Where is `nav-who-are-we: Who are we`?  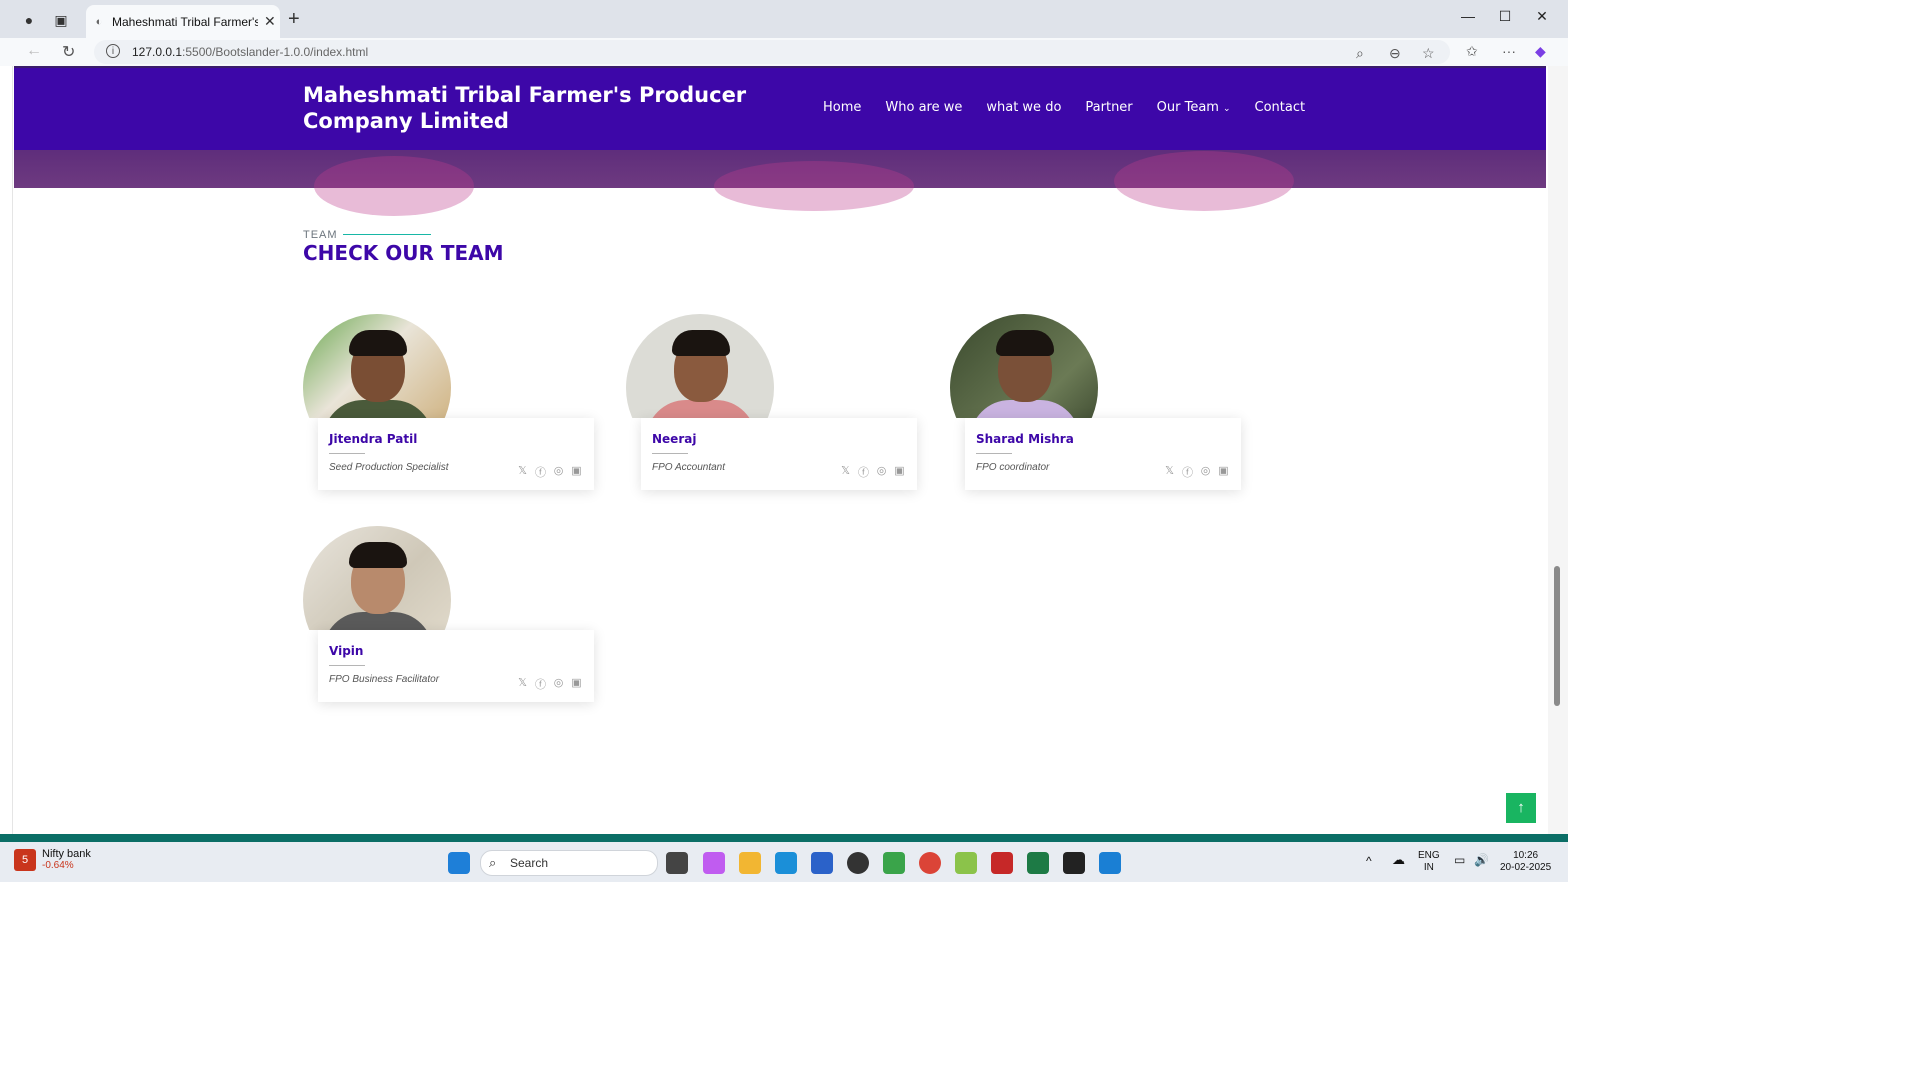
nav-who-are-we: Who are we is located at coordinates (923, 107).